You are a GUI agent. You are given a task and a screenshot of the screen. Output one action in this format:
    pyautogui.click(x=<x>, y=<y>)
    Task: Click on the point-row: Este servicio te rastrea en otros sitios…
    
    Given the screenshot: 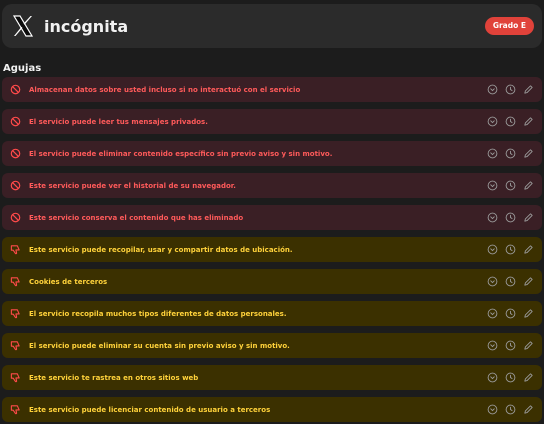 What is the action you would take?
    pyautogui.click(x=272, y=377)
    